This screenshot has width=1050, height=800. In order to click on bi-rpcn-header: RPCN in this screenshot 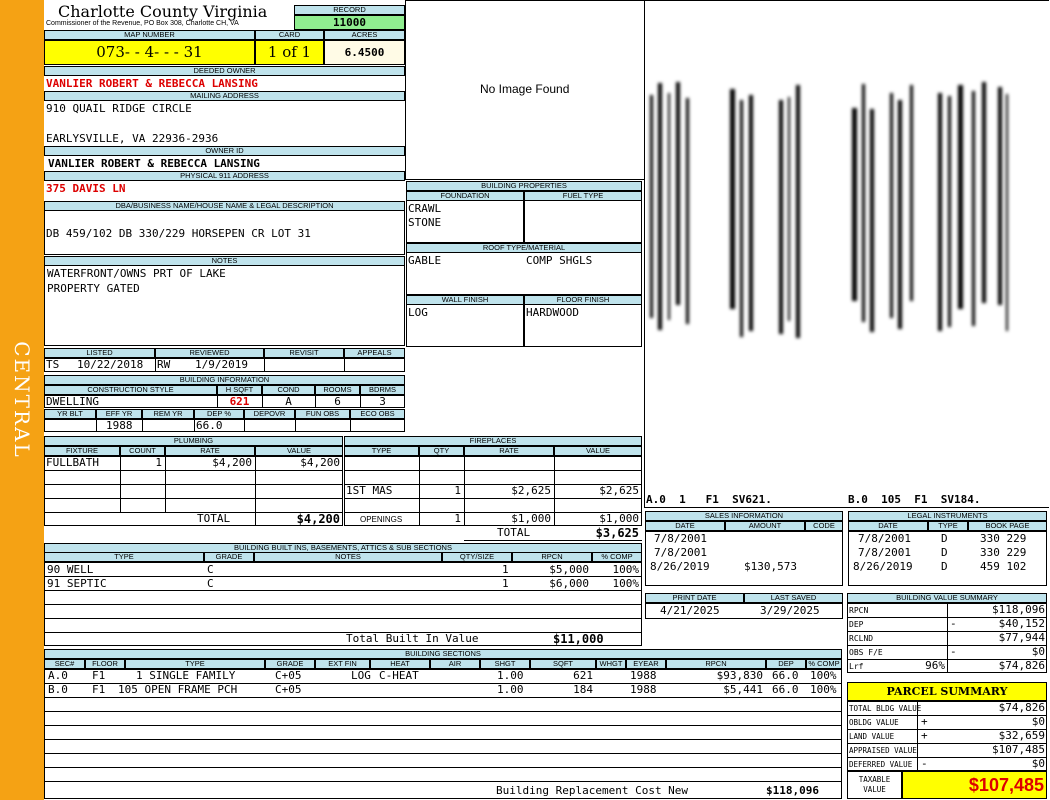, I will do `click(552, 557)`.